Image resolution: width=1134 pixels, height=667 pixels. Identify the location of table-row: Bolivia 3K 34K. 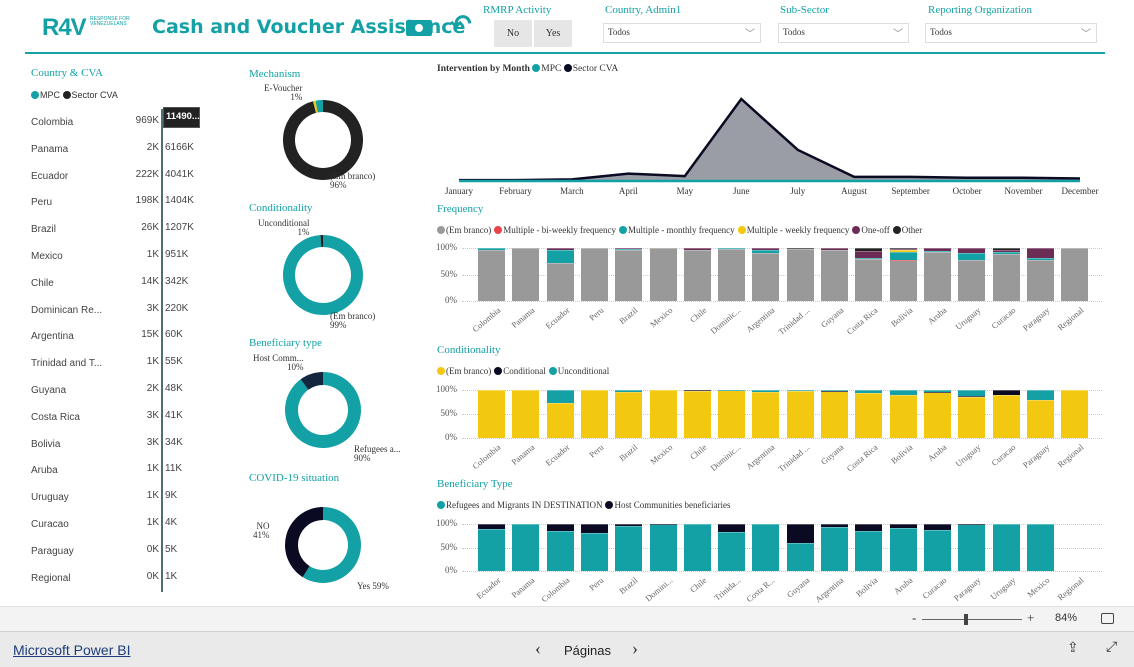
(131, 444).